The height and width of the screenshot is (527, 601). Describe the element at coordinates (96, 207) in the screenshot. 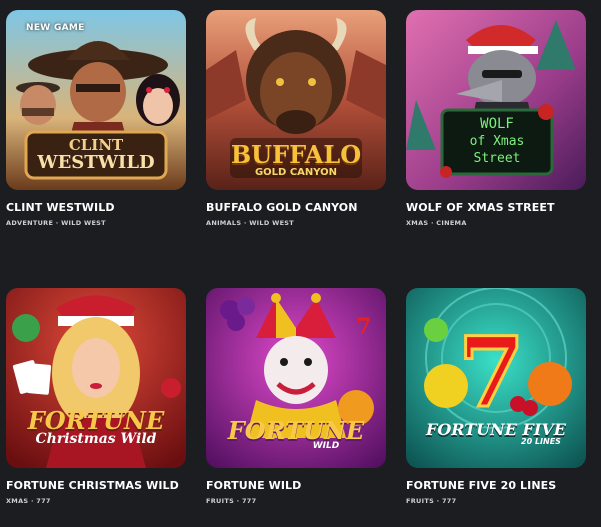

I see `game-title: CLINT WESTWILD` at that location.